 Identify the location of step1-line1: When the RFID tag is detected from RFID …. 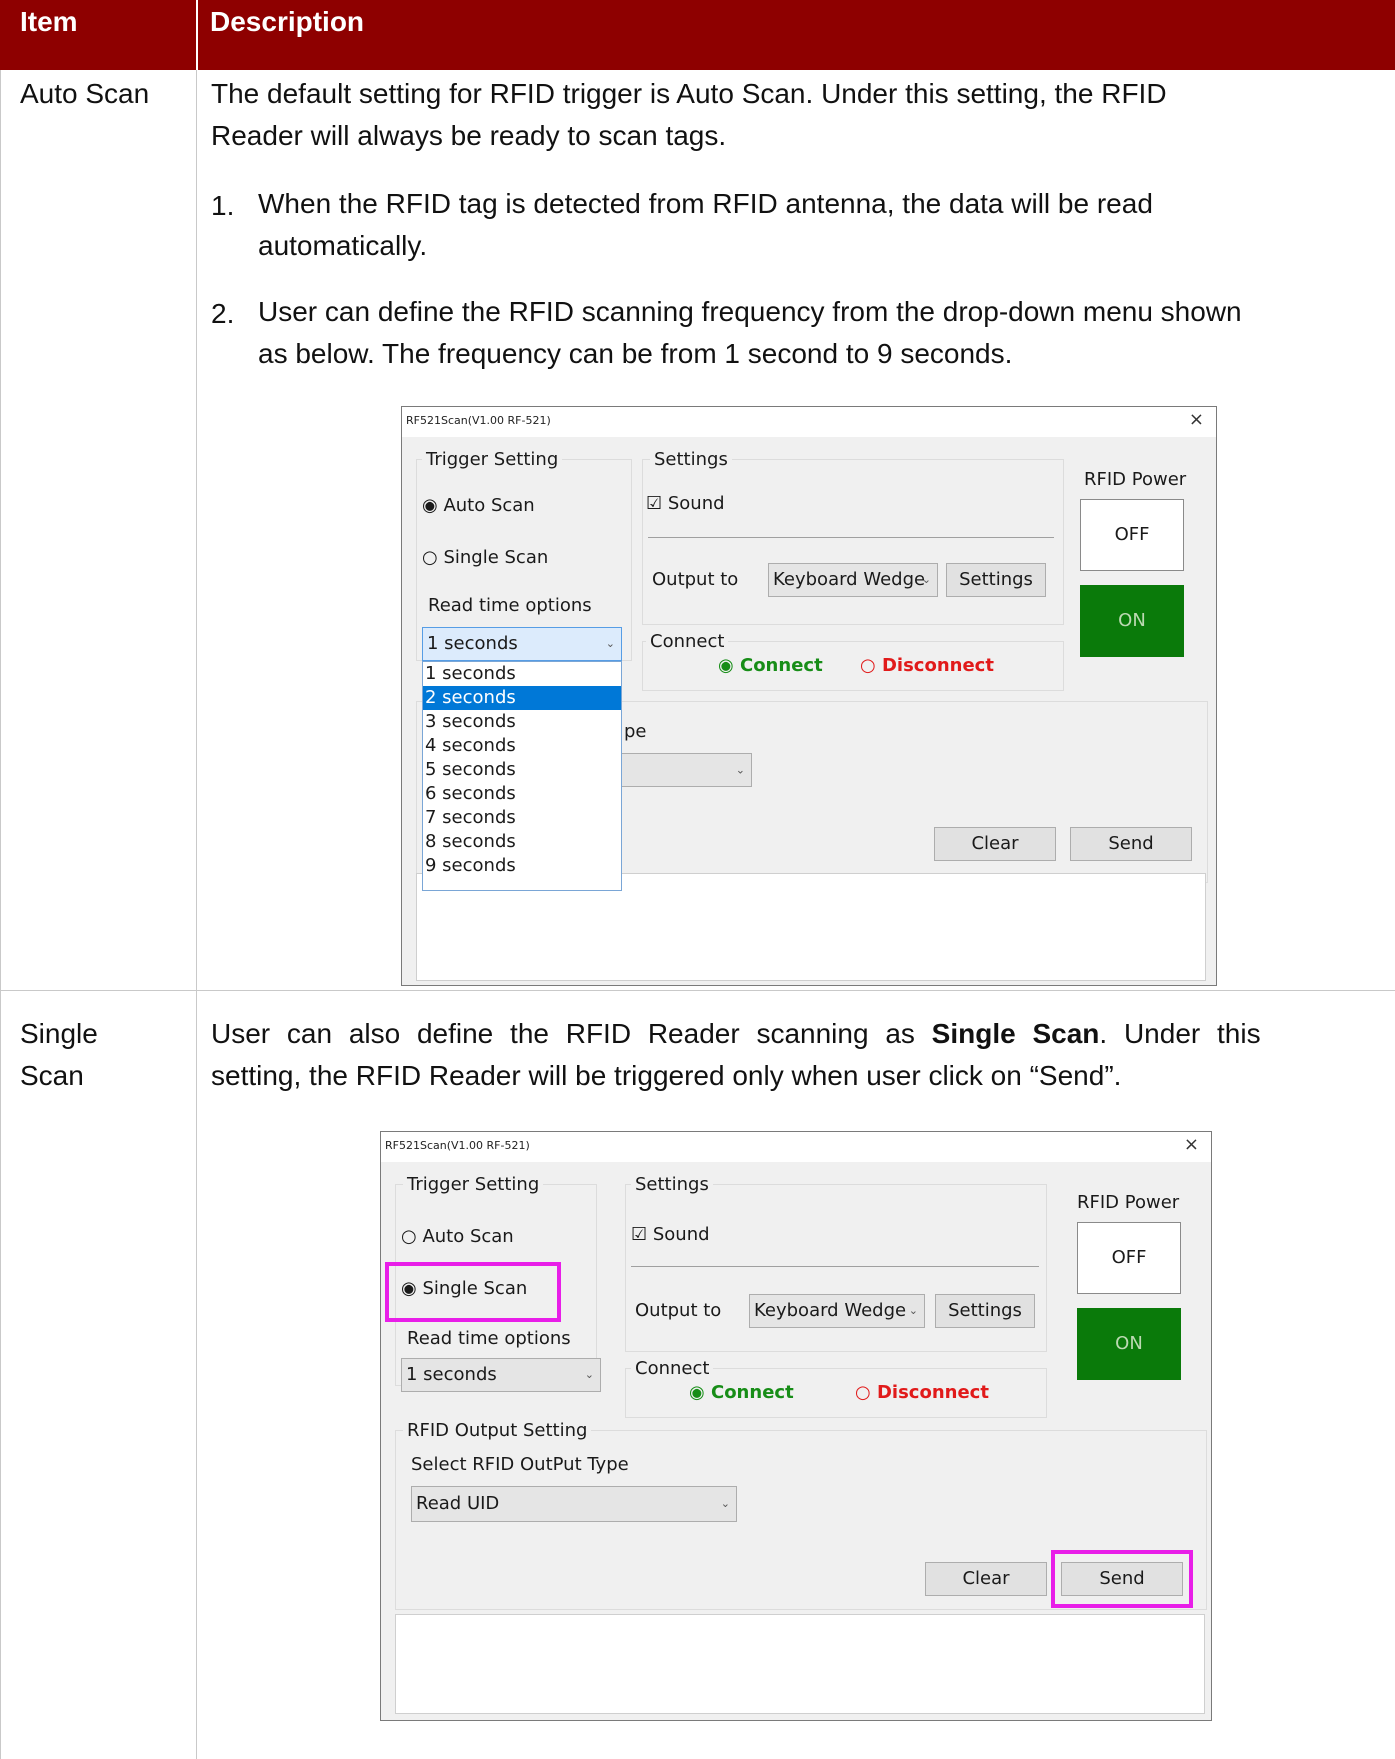
(705, 203).